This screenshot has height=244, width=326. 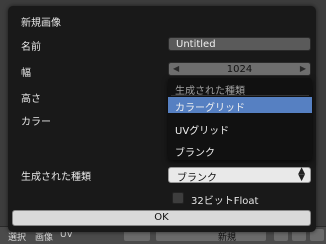 I want to click on name-value: Untitled, so click(x=196, y=44).